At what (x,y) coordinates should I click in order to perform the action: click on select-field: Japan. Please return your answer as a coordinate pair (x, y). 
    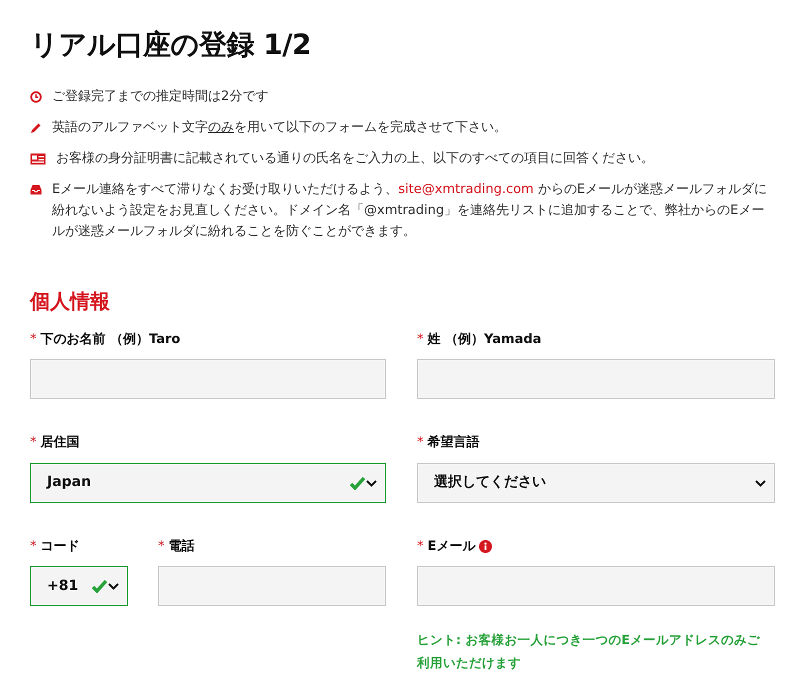
    Looking at the image, I should click on (208, 482).